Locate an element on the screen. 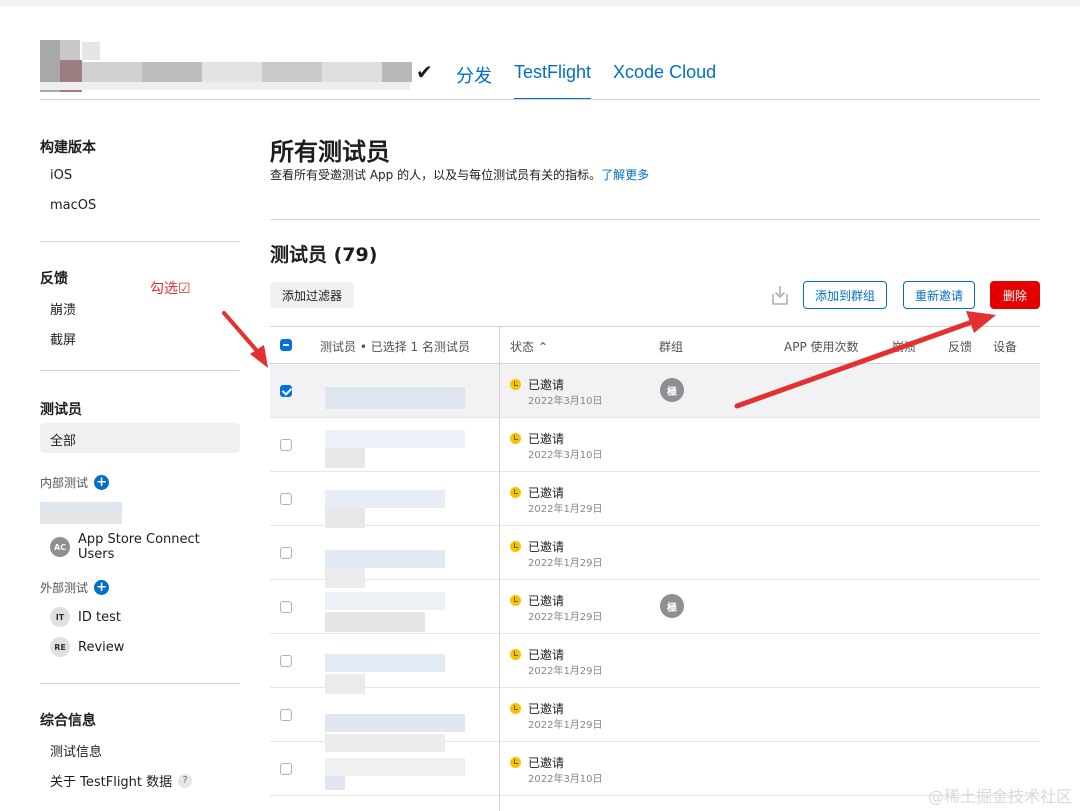 Image resolution: width=1080 pixels, height=811 pixels. reinvite-button: 重新邀请 is located at coordinates (939, 295).